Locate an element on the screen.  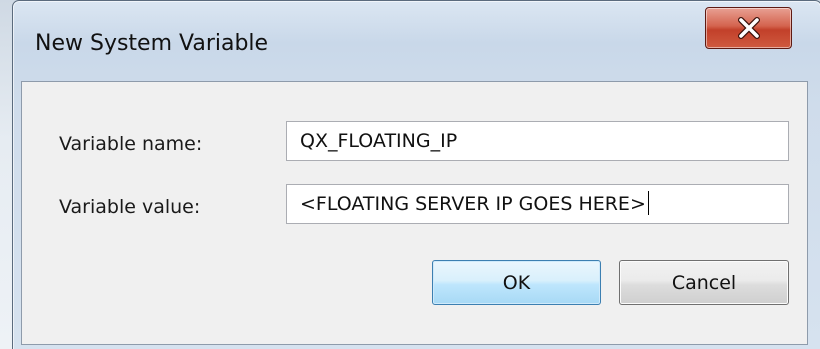
text-caret is located at coordinates (648, 203).